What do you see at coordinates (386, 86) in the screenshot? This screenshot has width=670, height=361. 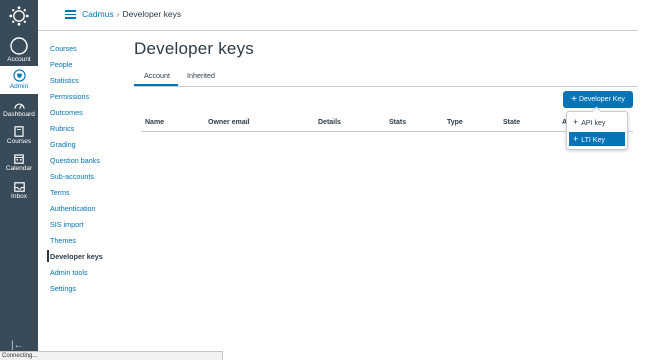 I see `tabs-divider` at bounding box center [386, 86].